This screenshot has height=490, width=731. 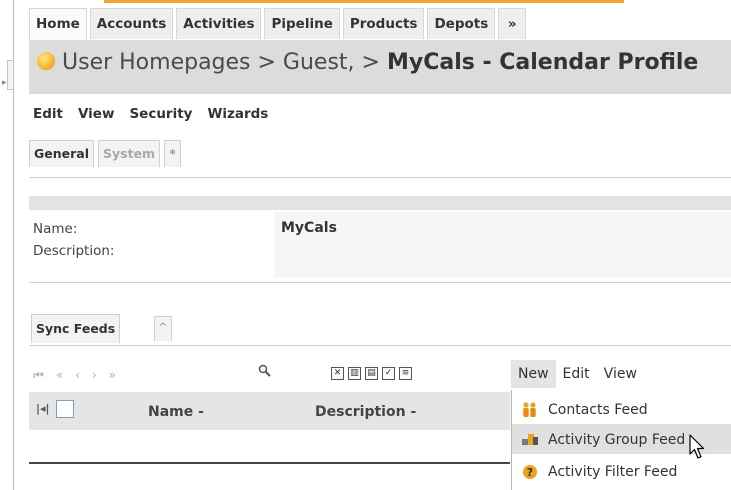 What do you see at coordinates (365, 412) in the screenshot?
I see `column-description: Description -` at bounding box center [365, 412].